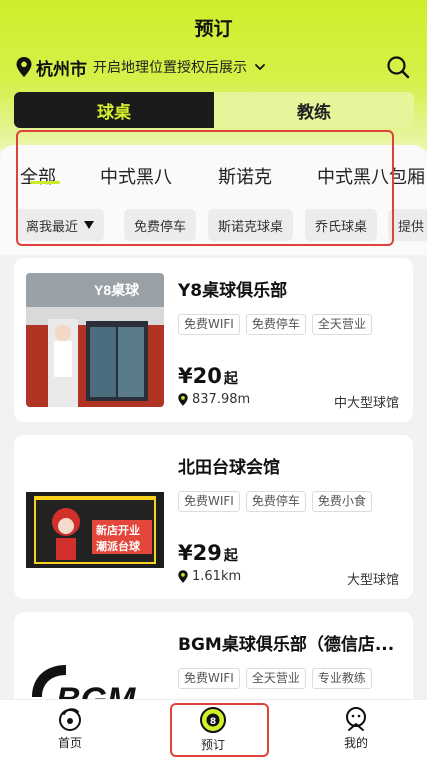 This screenshot has height=759, width=427. What do you see at coordinates (213, 664) in the screenshot?
I see `venue-card: BGM BGM桌球俱乐部（德信店... 免费WIFI 全天营业 专业教练` at bounding box center [213, 664].